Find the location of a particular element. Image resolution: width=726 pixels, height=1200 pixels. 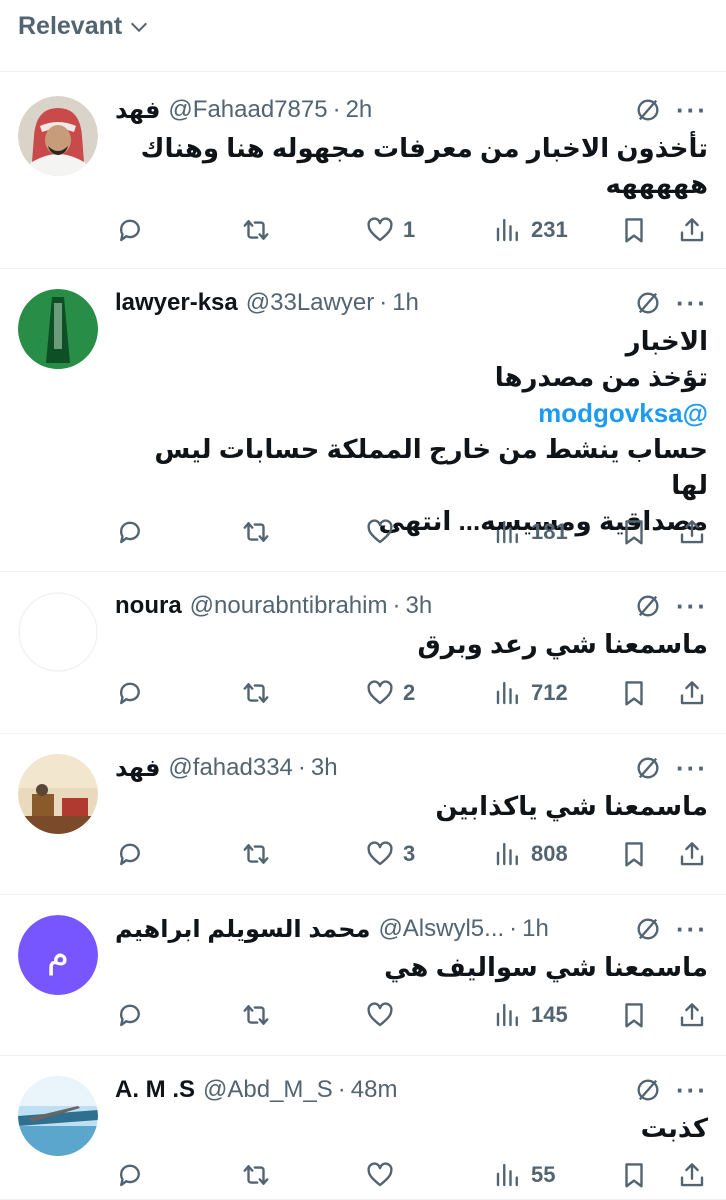

user-handle: @Fahaad7875 is located at coordinates (247, 110).